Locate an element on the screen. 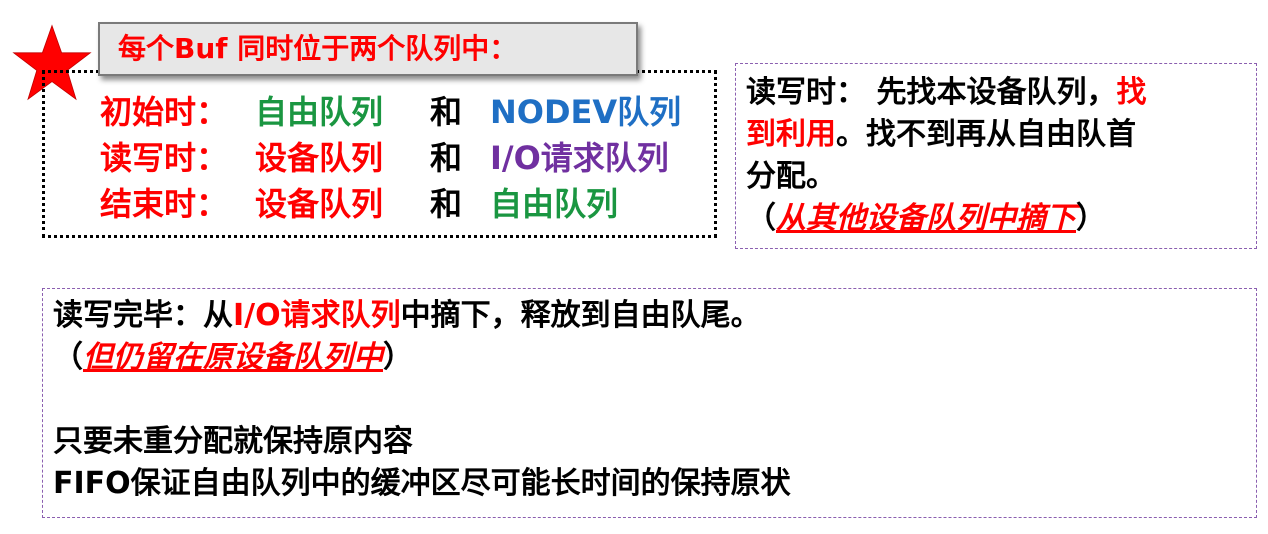 The image size is (1268, 534). row-queue-2: I/O请求队列 is located at coordinates (579, 158).